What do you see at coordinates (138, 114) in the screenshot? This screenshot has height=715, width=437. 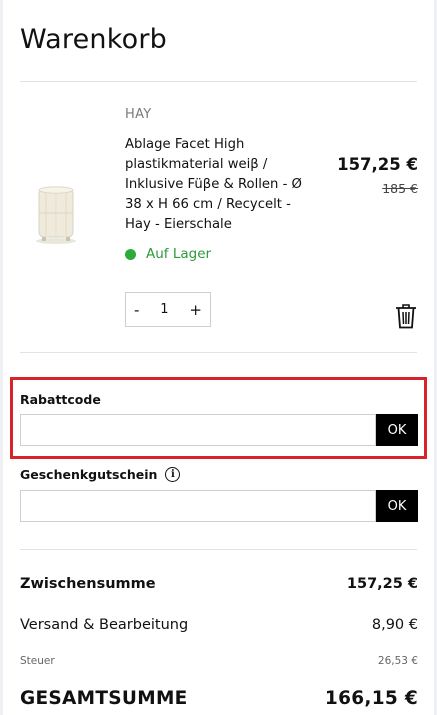 I see `product-brand: HAY` at bounding box center [138, 114].